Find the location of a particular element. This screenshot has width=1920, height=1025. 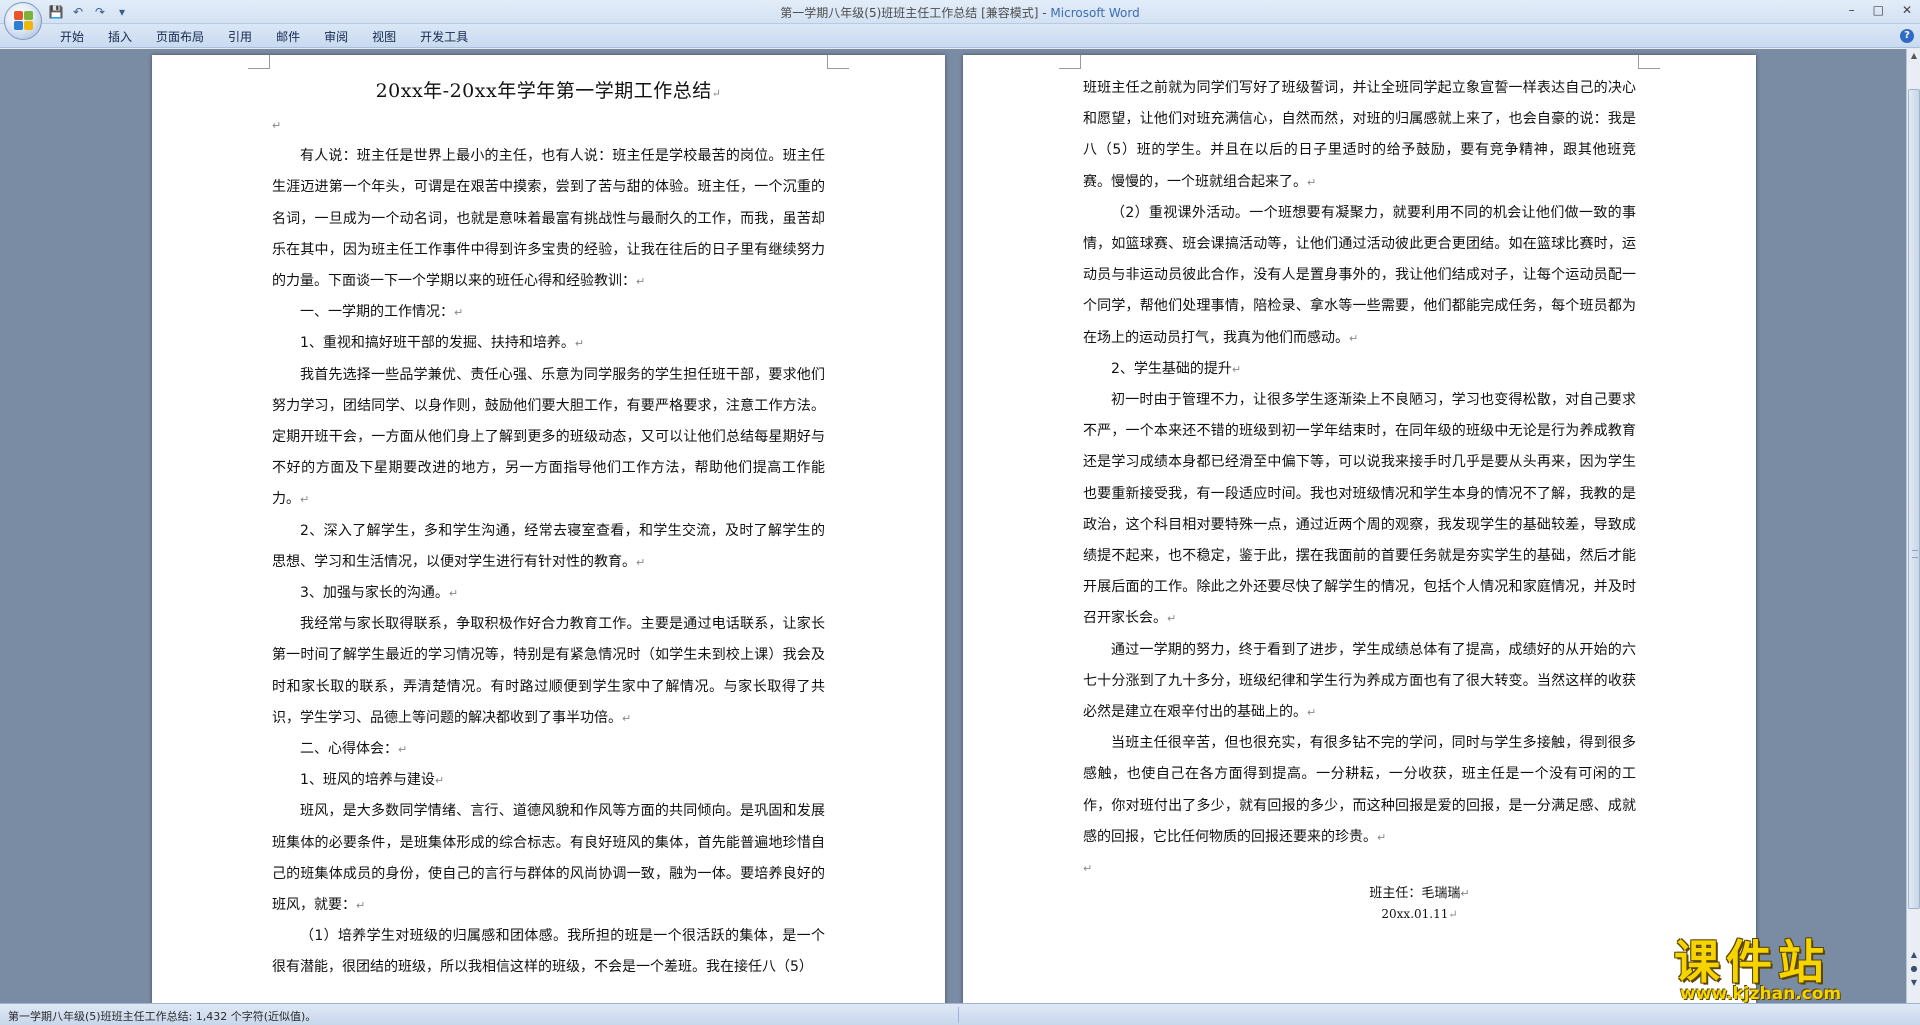

status-divider is located at coordinates (958, 1015).